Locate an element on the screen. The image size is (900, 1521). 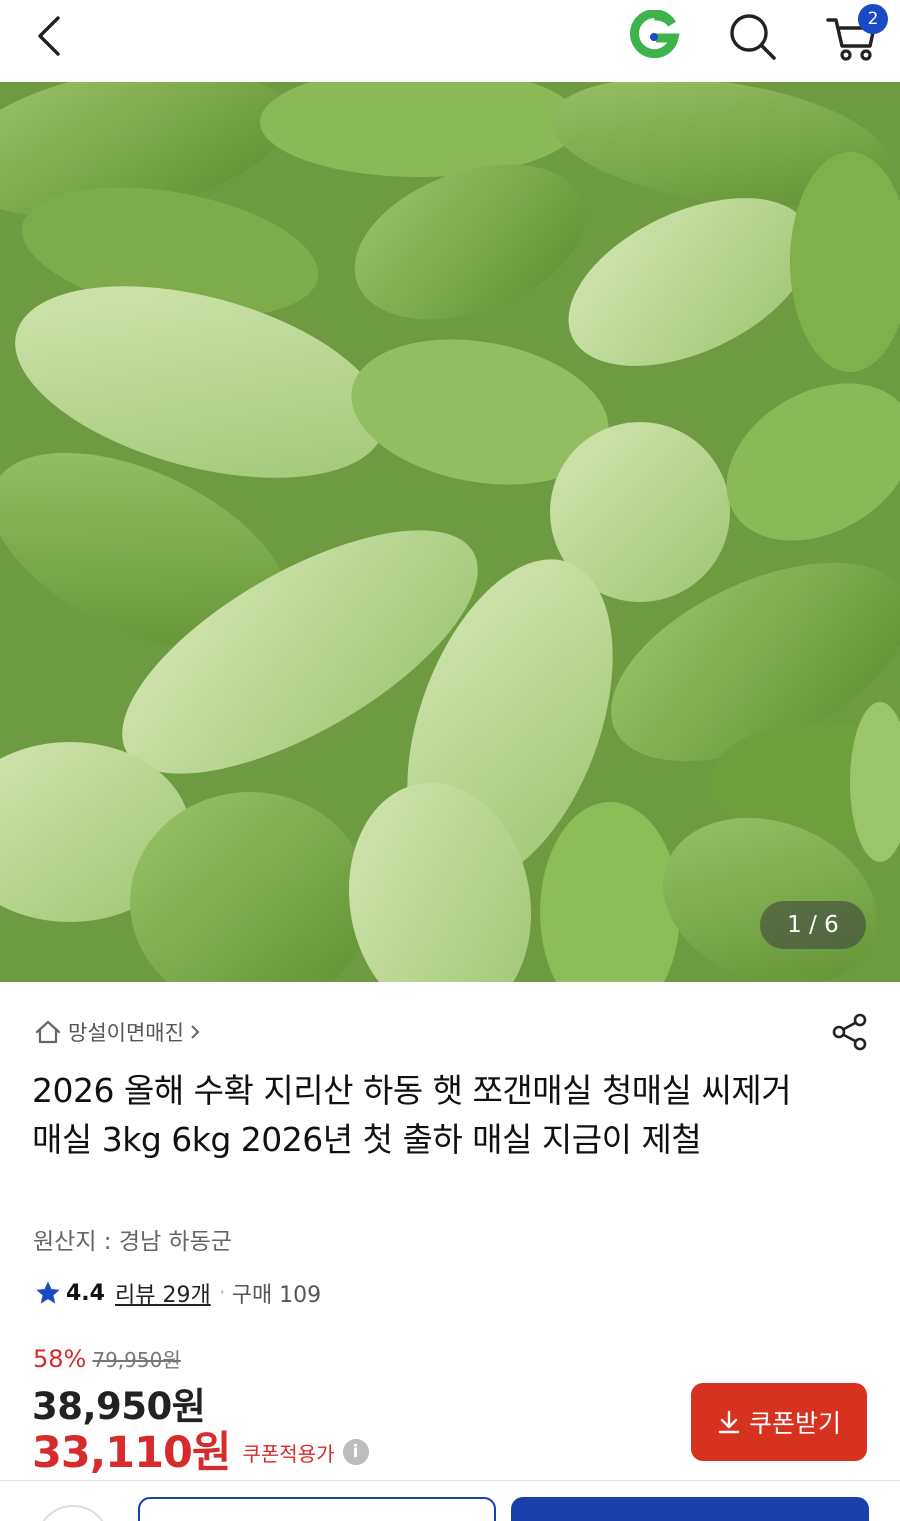
chevron-left-icon is located at coordinates (49, 36).